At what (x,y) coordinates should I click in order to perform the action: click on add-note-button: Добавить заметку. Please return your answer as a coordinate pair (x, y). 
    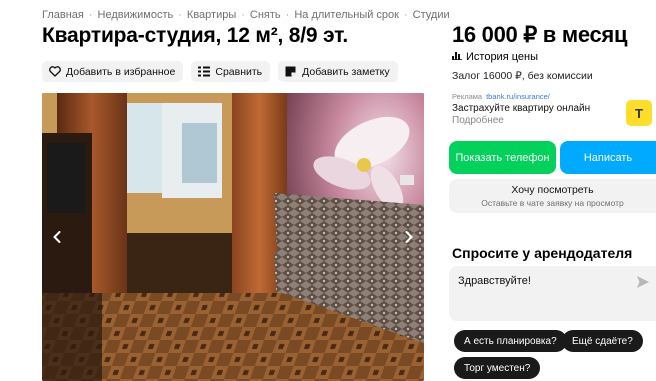
    Looking at the image, I should click on (338, 71).